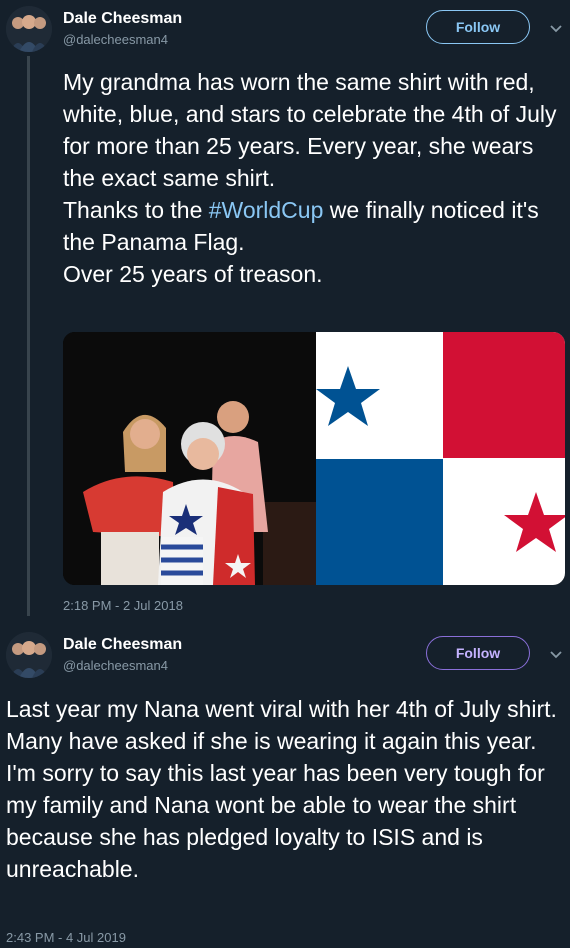 This screenshot has height=948, width=570. What do you see at coordinates (440, 458) in the screenshot?
I see `panama-flag` at bounding box center [440, 458].